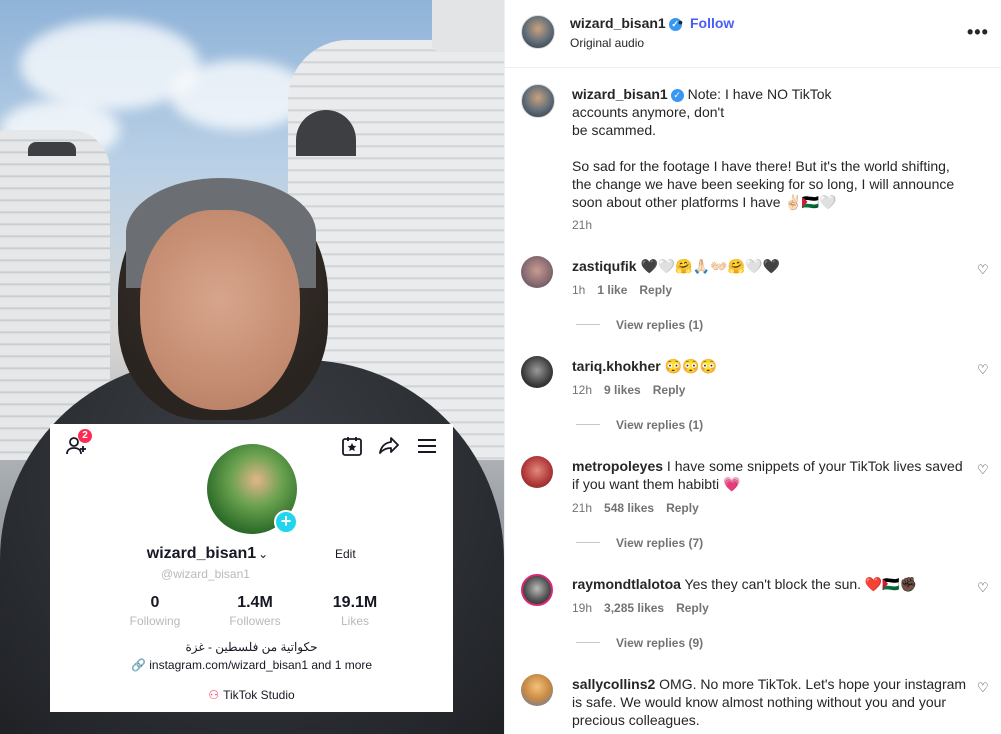 This screenshot has width=1001, height=734. I want to click on comment-meta: 12h 9 likes Reply, so click(634, 390).